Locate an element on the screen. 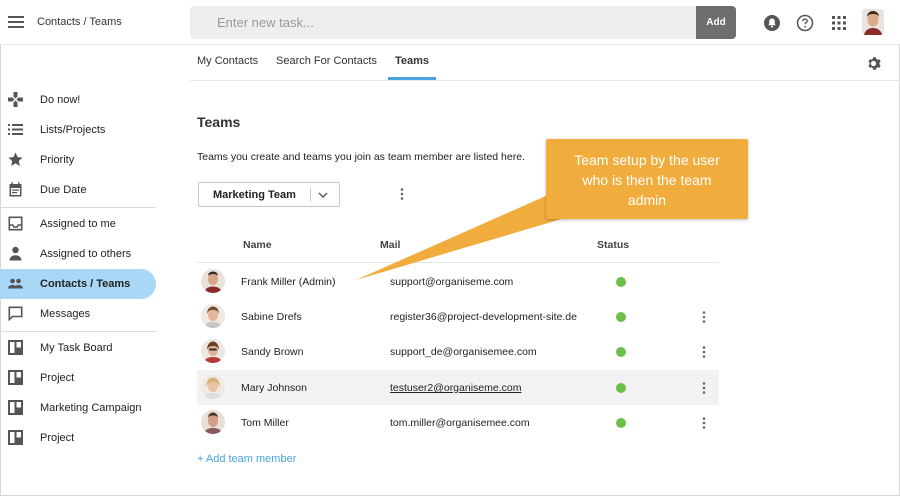 The image size is (900, 496). sidebar-item-label: Marketing Campaign is located at coordinates (91, 408).